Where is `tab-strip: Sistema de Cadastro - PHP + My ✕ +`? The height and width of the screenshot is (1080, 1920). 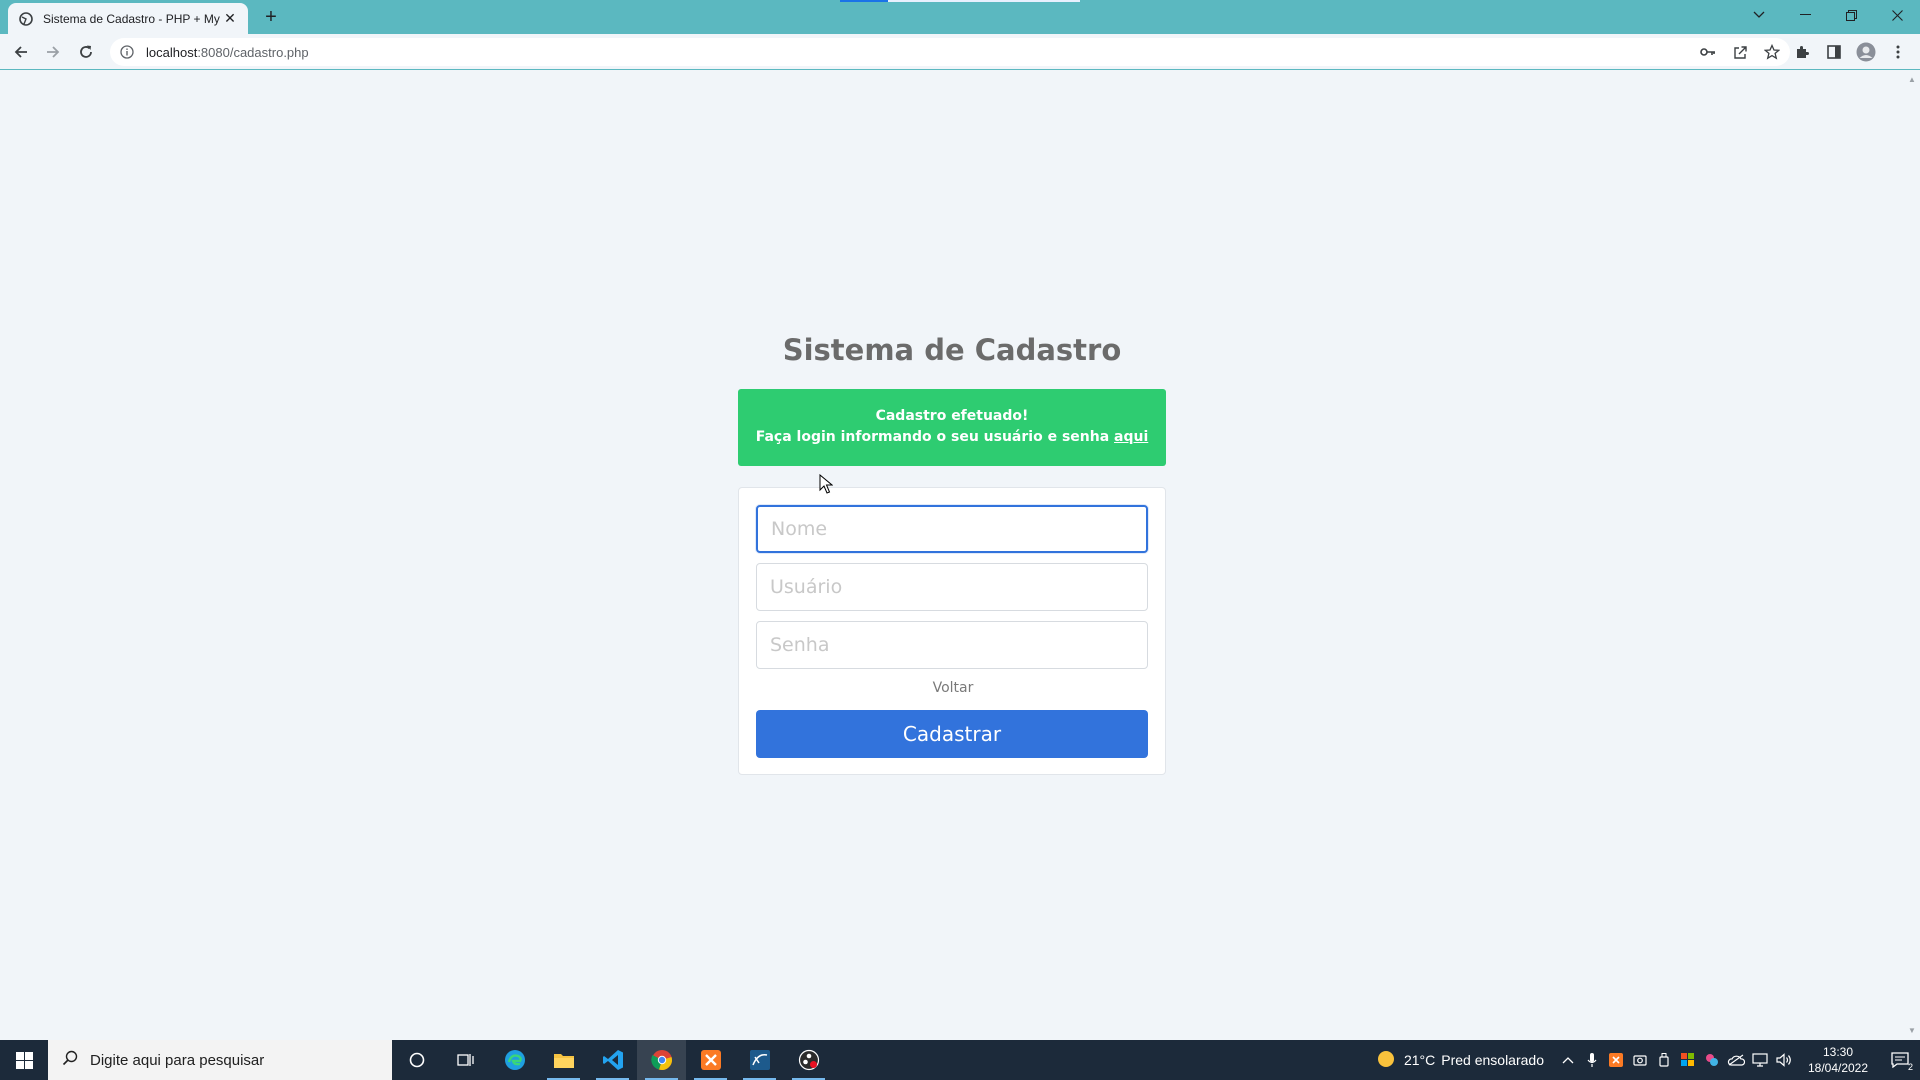 tab-strip: Sistema de Cadastro - PHP + My ✕ + is located at coordinates (960, 17).